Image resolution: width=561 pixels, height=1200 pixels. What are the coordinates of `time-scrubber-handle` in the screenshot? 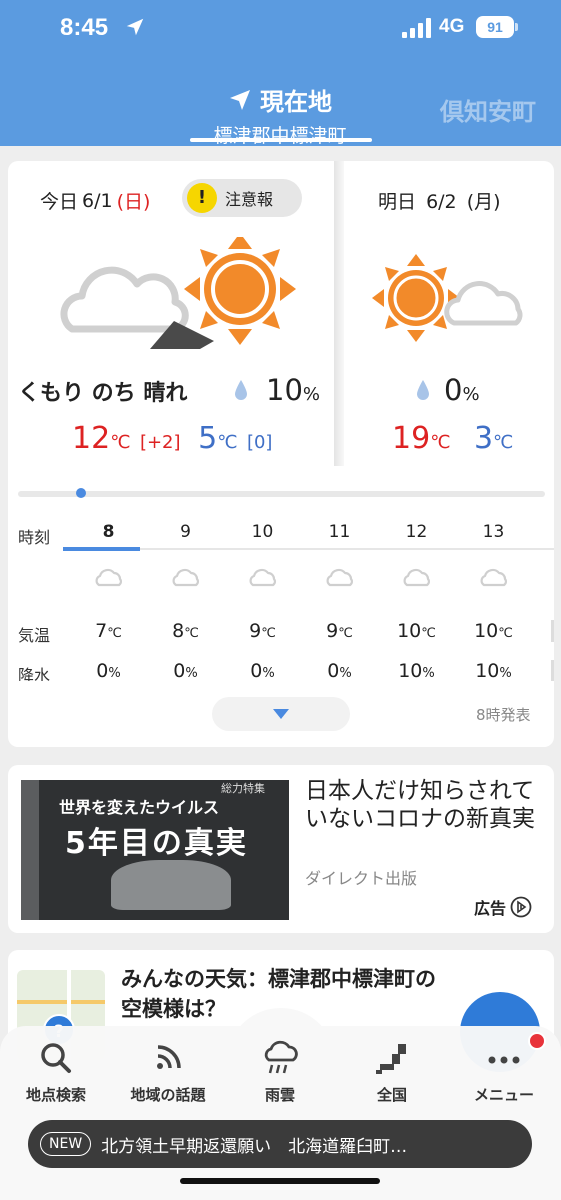 It's located at (81, 493).